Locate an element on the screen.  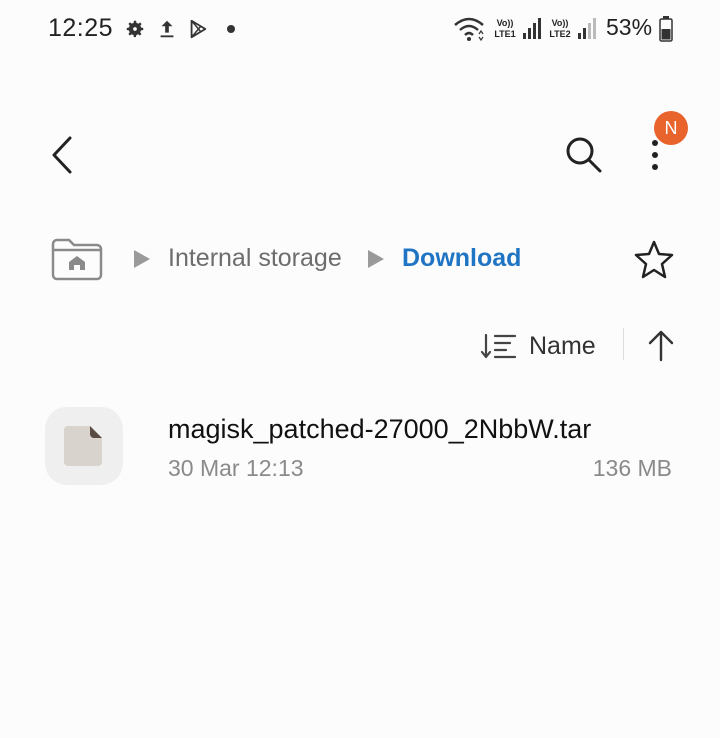
sort-icon is located at coordinates (499, 346).